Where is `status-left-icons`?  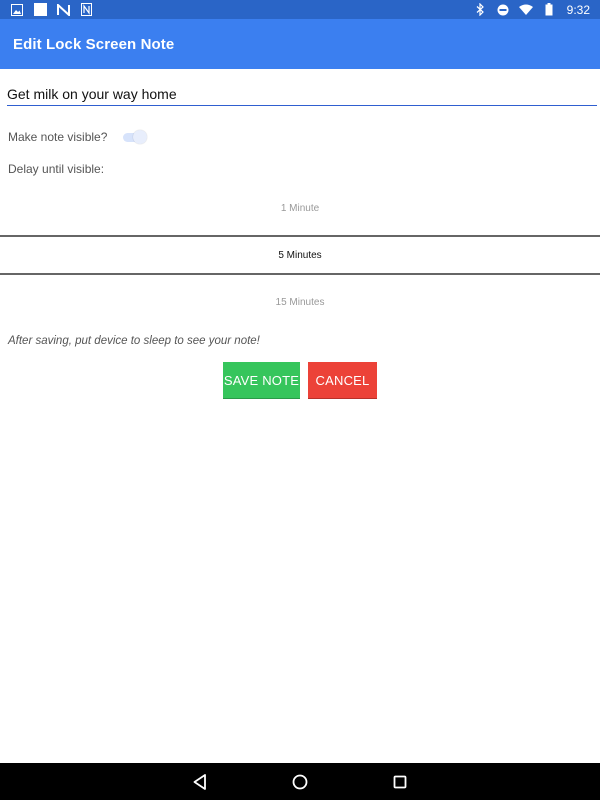 status-left-icons is located at coordinates (51, 10).